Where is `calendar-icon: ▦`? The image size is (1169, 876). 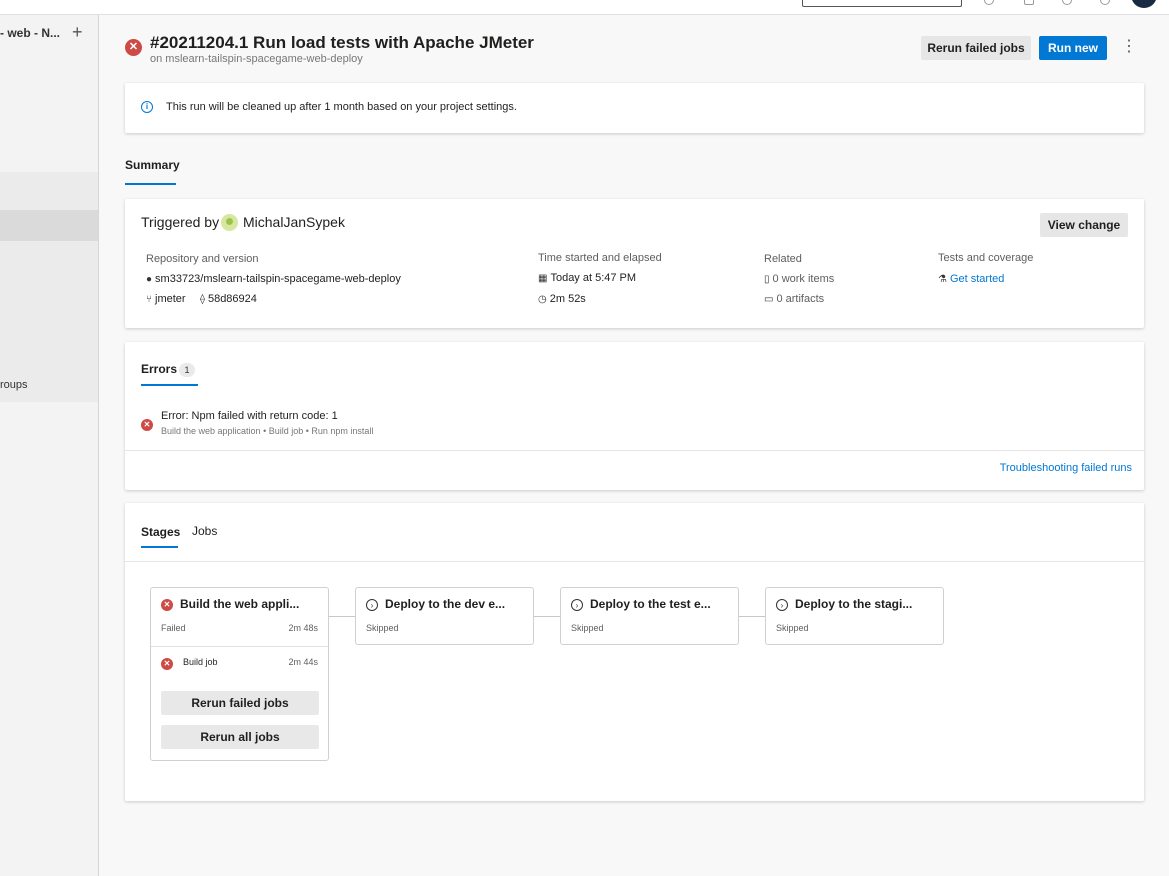 calendar-icon: ▦ is located at coordinates (543, 278).